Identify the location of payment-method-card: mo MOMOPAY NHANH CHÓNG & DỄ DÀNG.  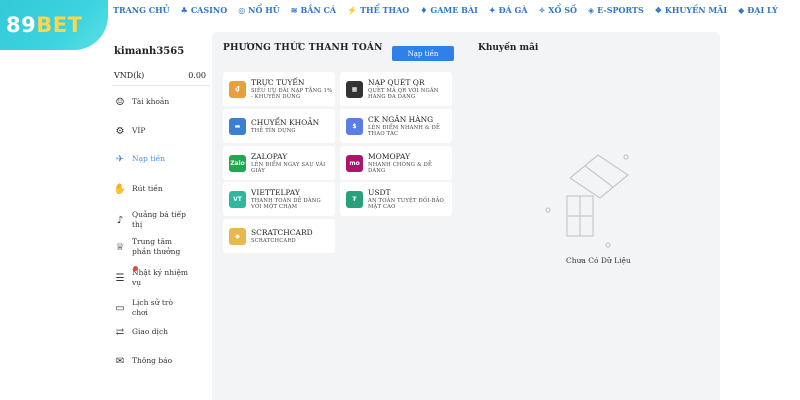
(396, 163).